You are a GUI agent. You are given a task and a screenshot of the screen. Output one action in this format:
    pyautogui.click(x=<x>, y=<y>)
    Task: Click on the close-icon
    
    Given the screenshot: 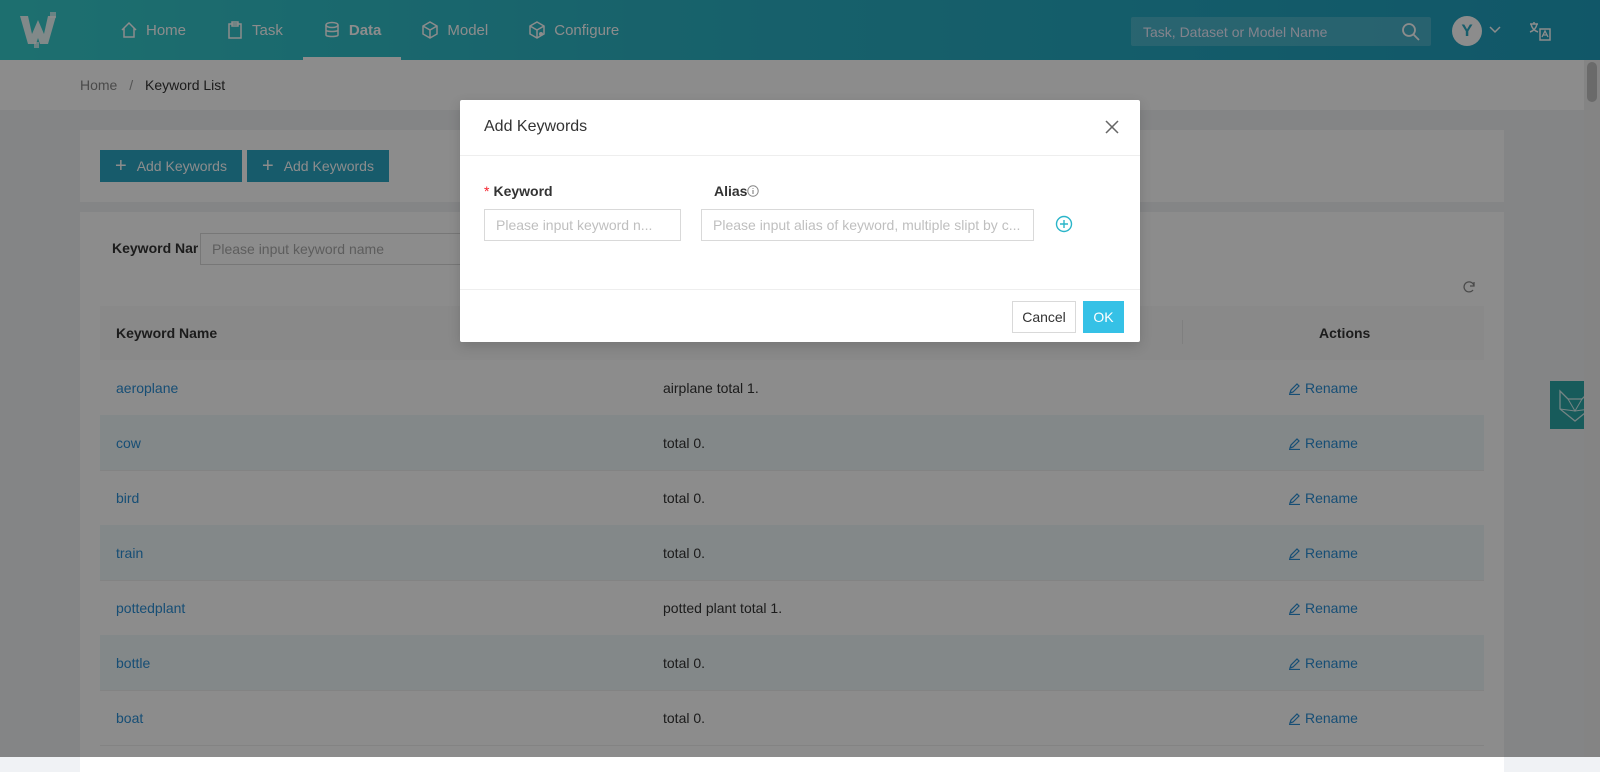 What is the action you would take?
    pyautogui.click(x=1112, y=127)
    